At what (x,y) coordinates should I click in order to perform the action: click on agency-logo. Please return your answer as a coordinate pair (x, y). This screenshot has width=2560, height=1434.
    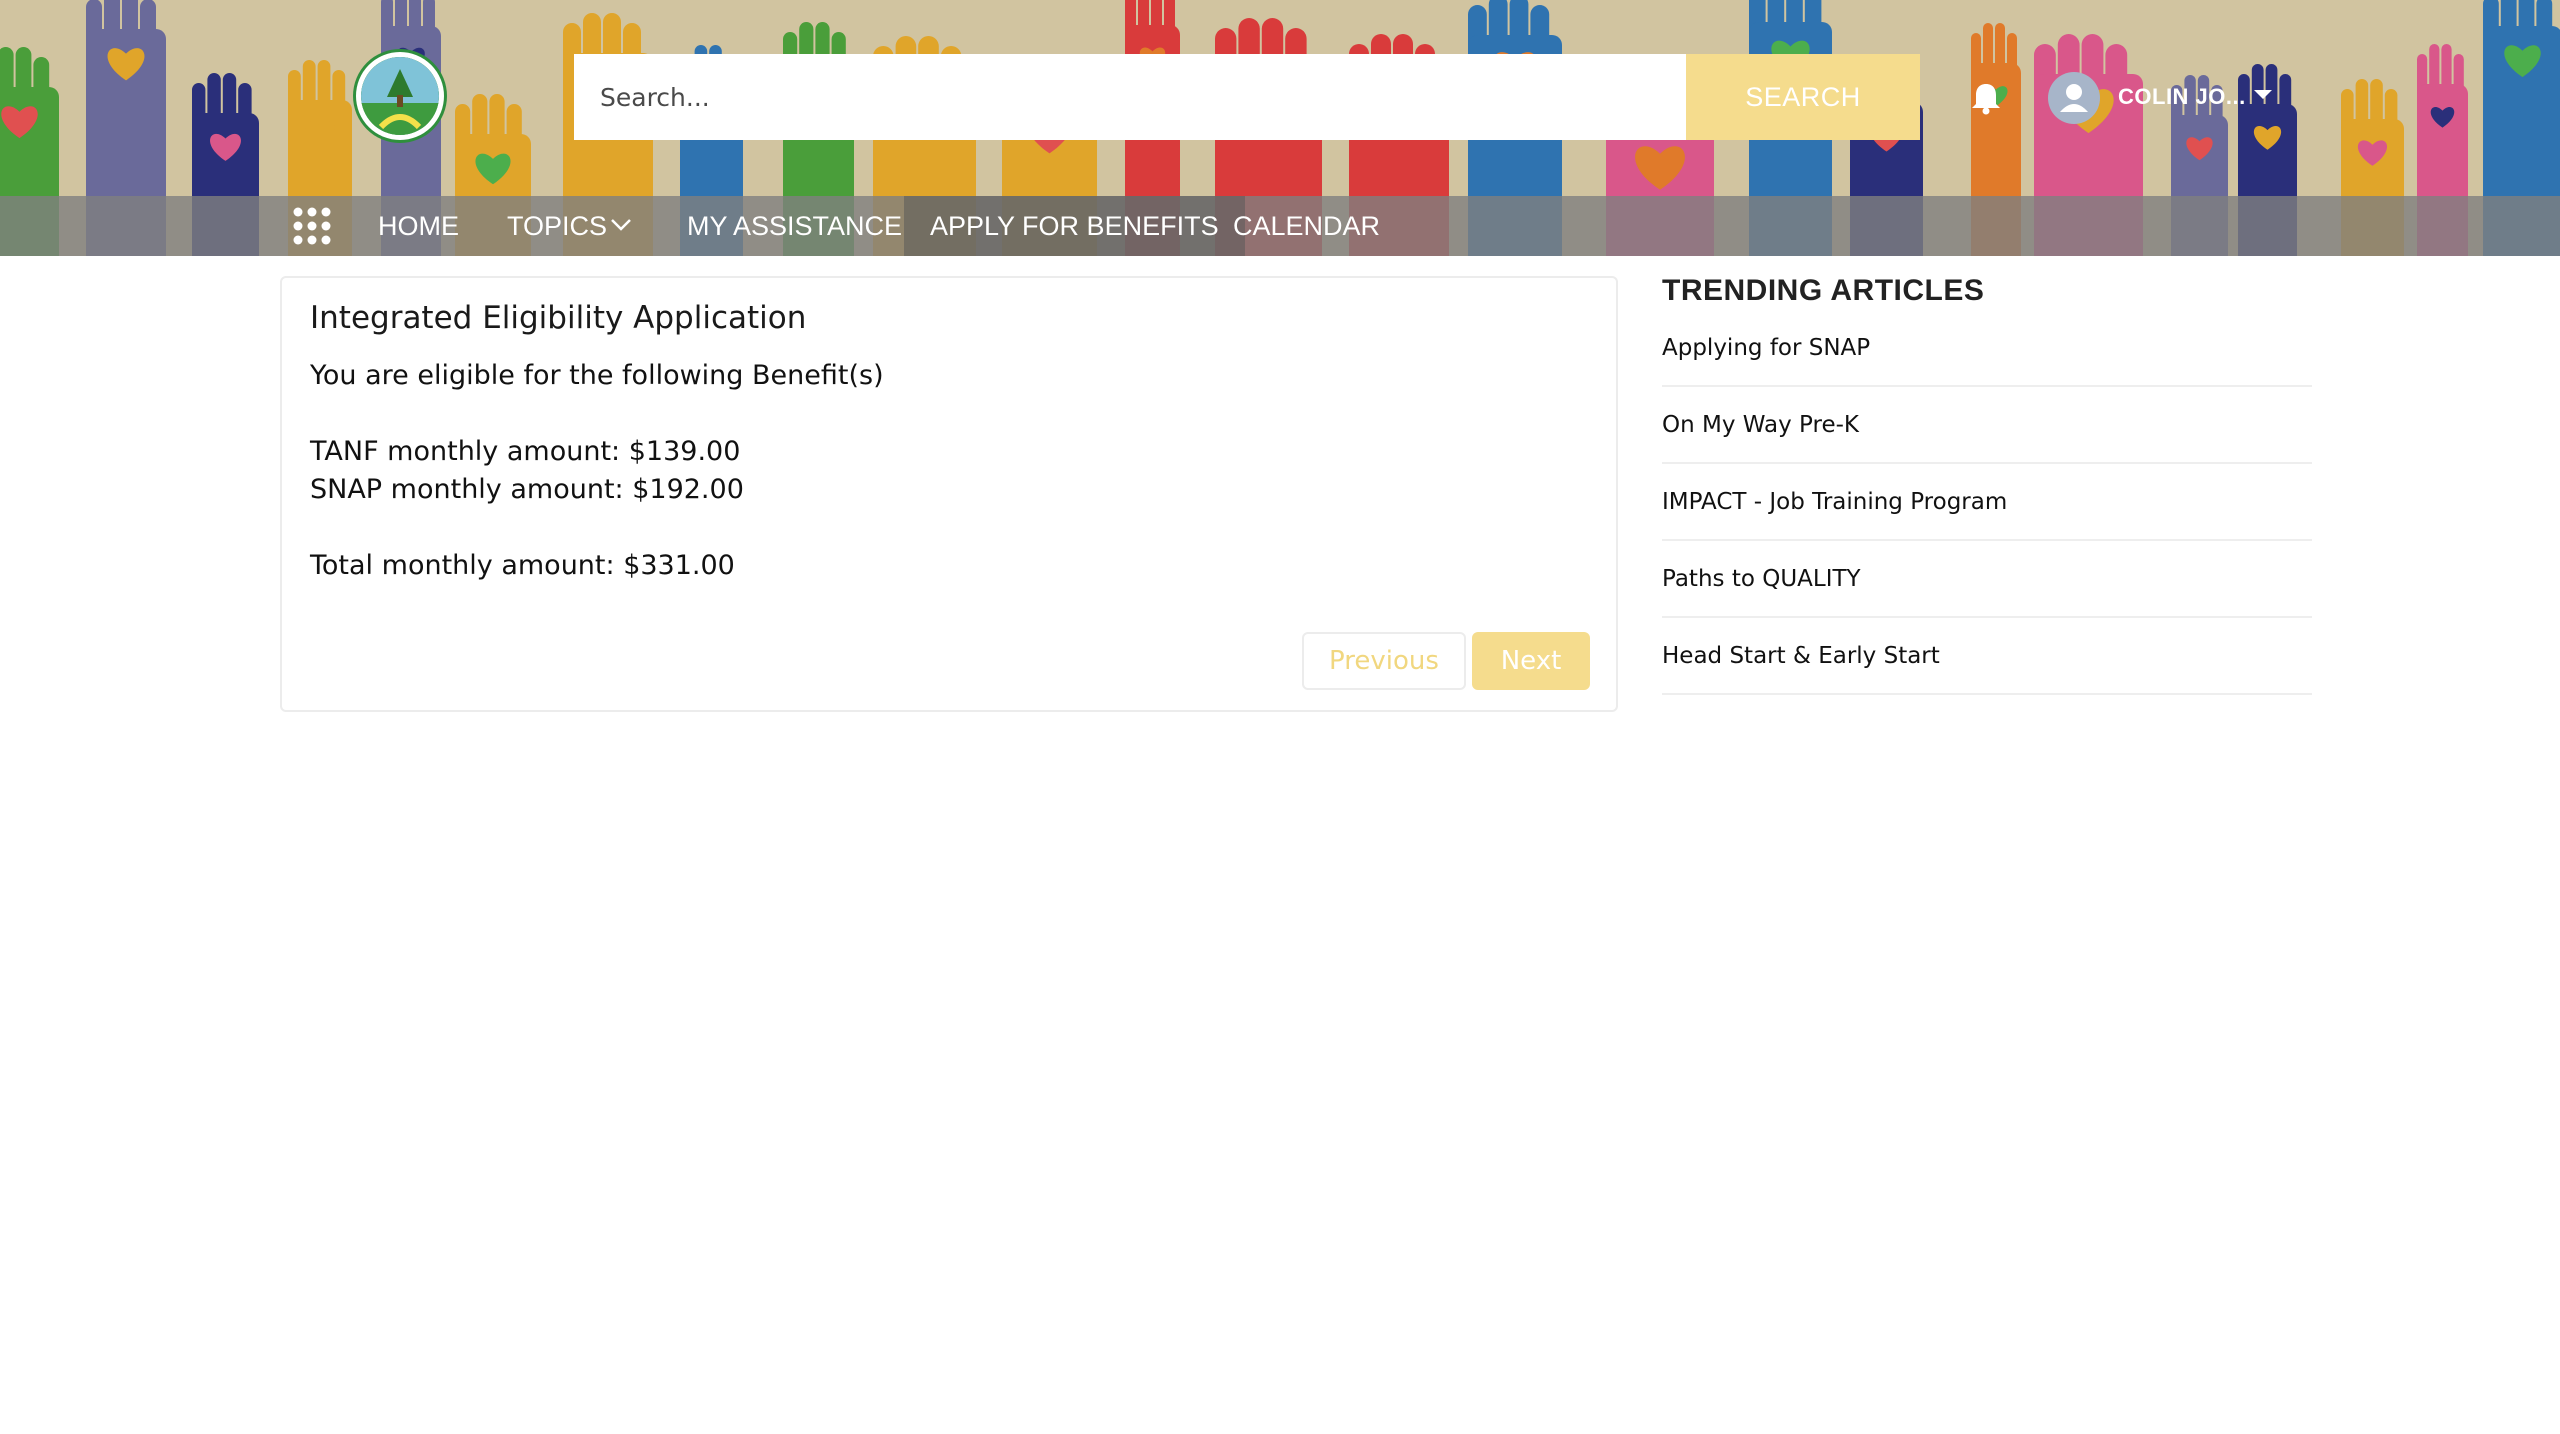
    Looking at the image, I should click on (400, 96).